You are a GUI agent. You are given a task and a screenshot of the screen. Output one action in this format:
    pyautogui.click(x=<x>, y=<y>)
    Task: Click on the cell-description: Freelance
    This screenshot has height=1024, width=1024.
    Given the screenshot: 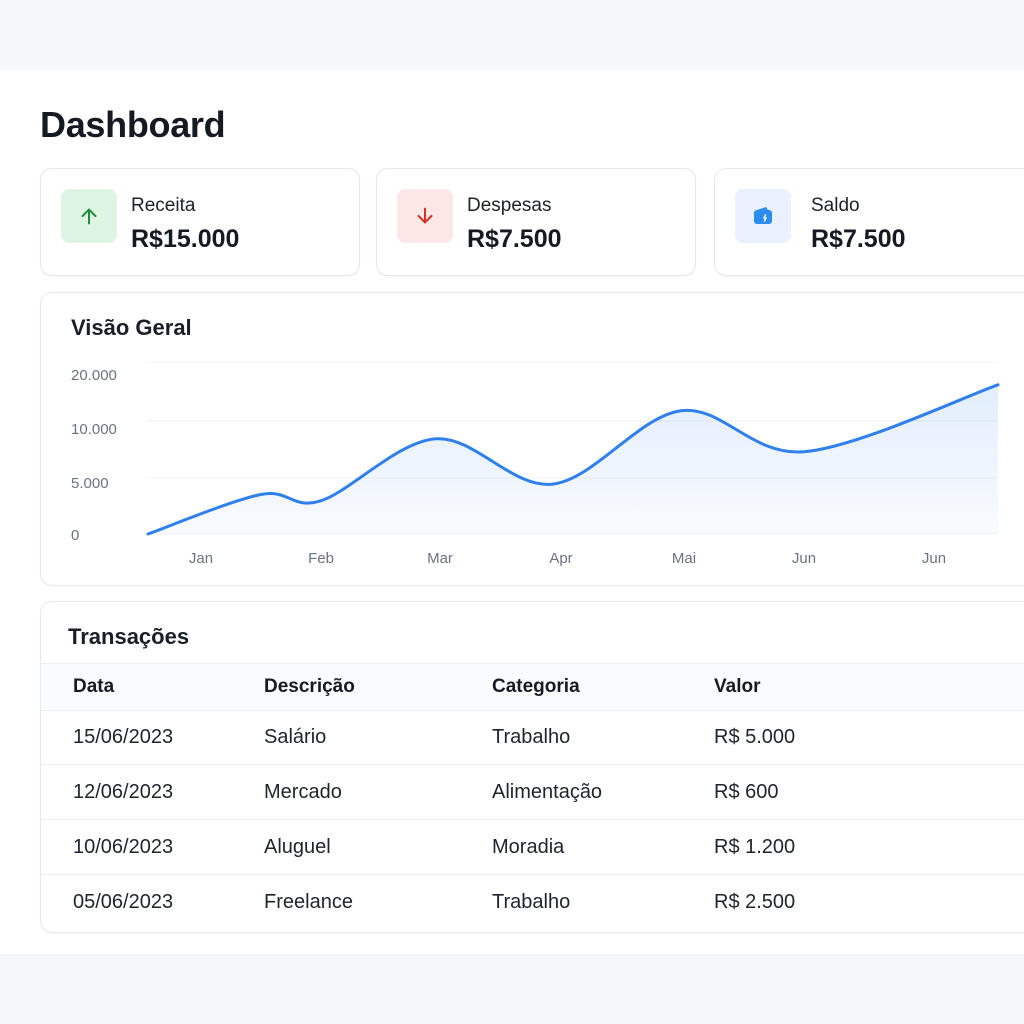 What is the action you would take?
    pyautogui.click(x=308, y=902)
    